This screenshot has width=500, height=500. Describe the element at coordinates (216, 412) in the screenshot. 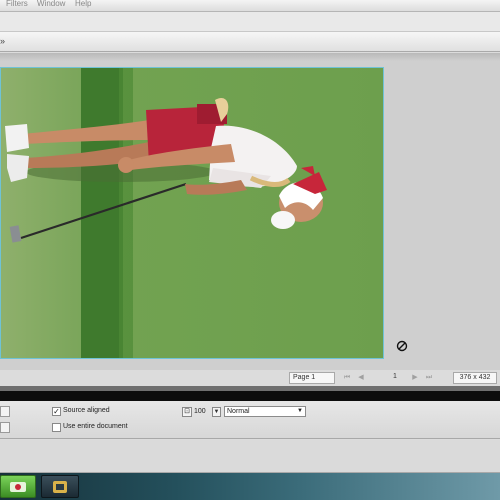

I see `brush-size-dropdown: ▼` at that location.